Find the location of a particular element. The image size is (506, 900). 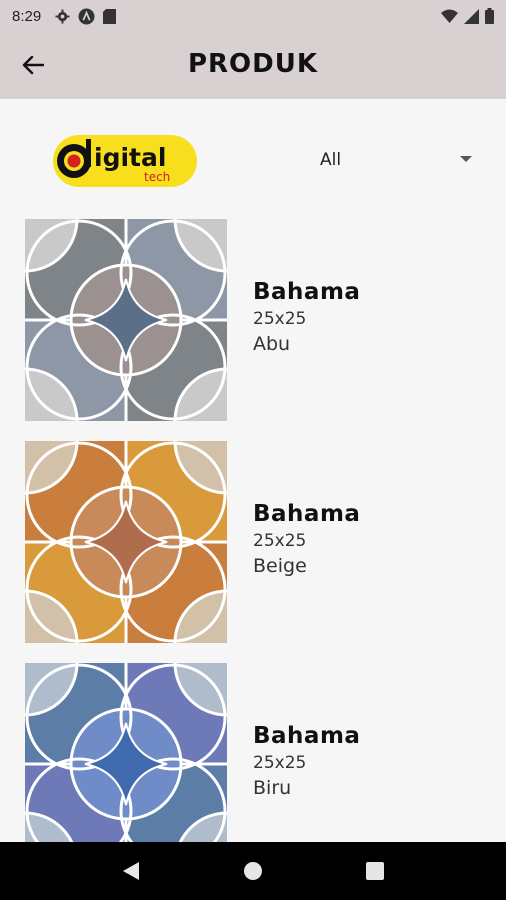

digital-tech-logo: igital tech is located at coordinates (125, 161).